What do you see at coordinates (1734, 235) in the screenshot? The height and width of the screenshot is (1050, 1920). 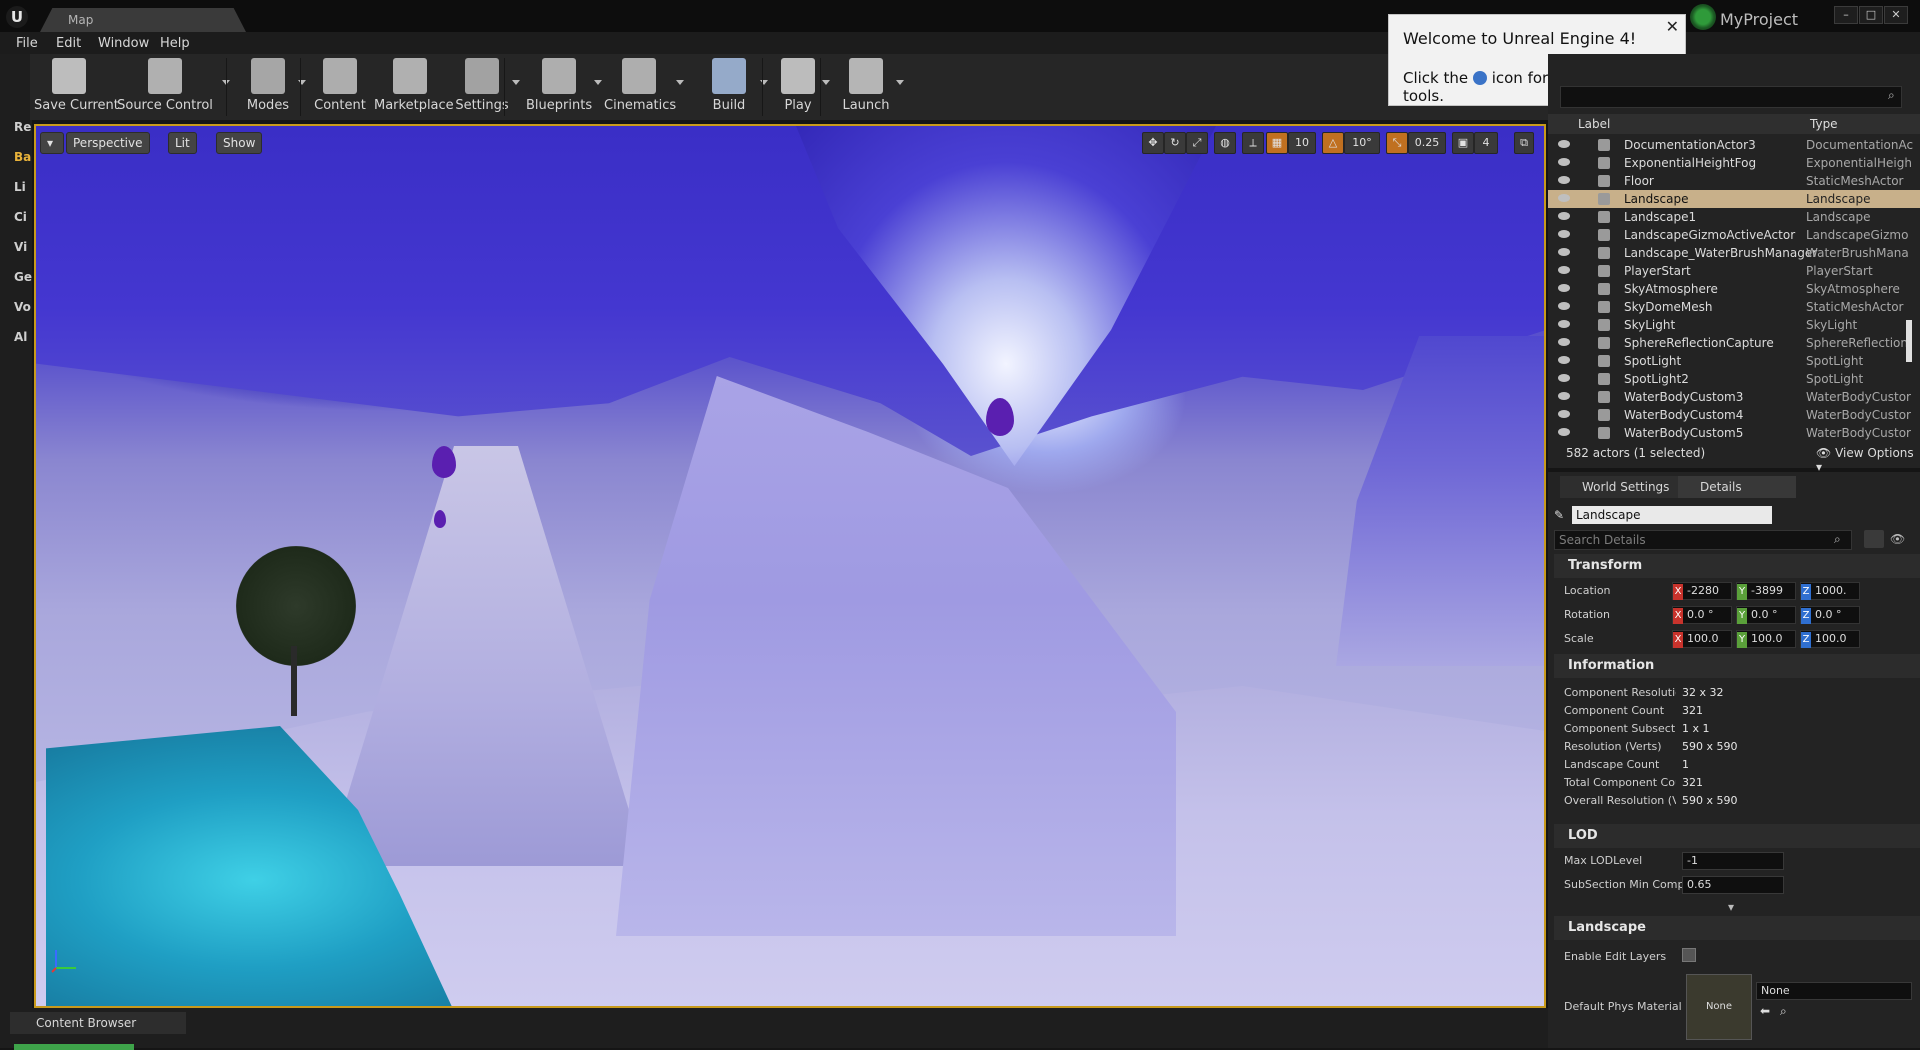 I see `outliner-row: LandscapeGizmoActiveActor LandscapeGizmo` at bounding box center [1734, 235].